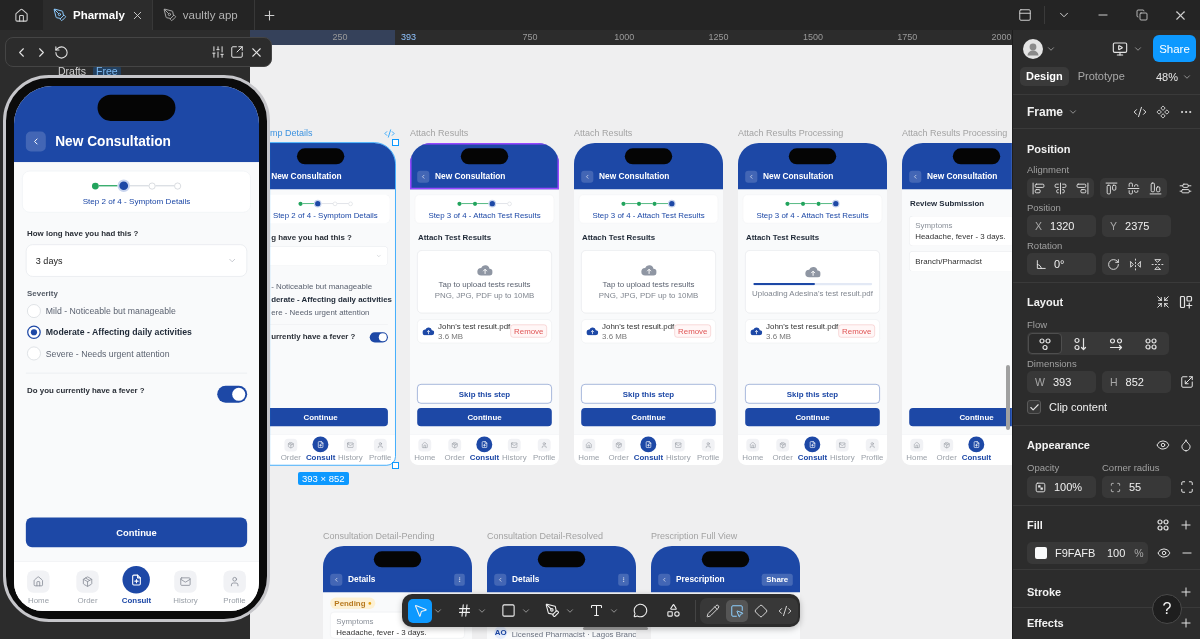 This screenshot has width=1200, height=639. Describe the element at coordinates (1049, 149) in the screenshot. I see `section-title: Position` at that location.